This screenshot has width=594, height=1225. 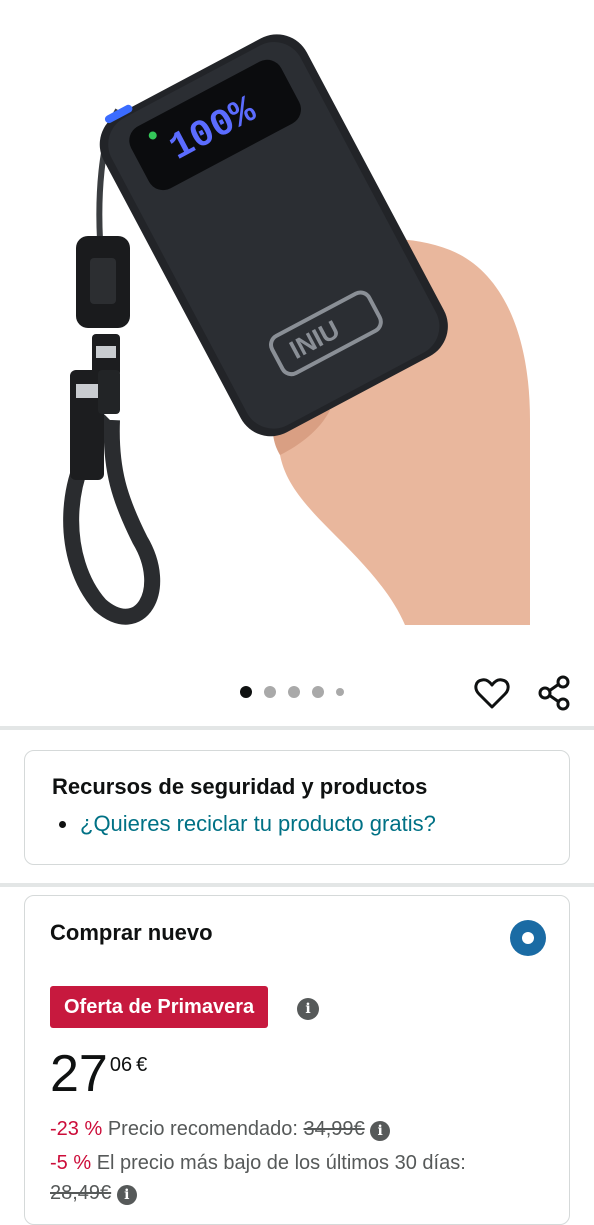 What do you see at coordinates (334, 1129) in the screenshot?
I see `list-price: 34,99€` at bounding box center [334, 1129].